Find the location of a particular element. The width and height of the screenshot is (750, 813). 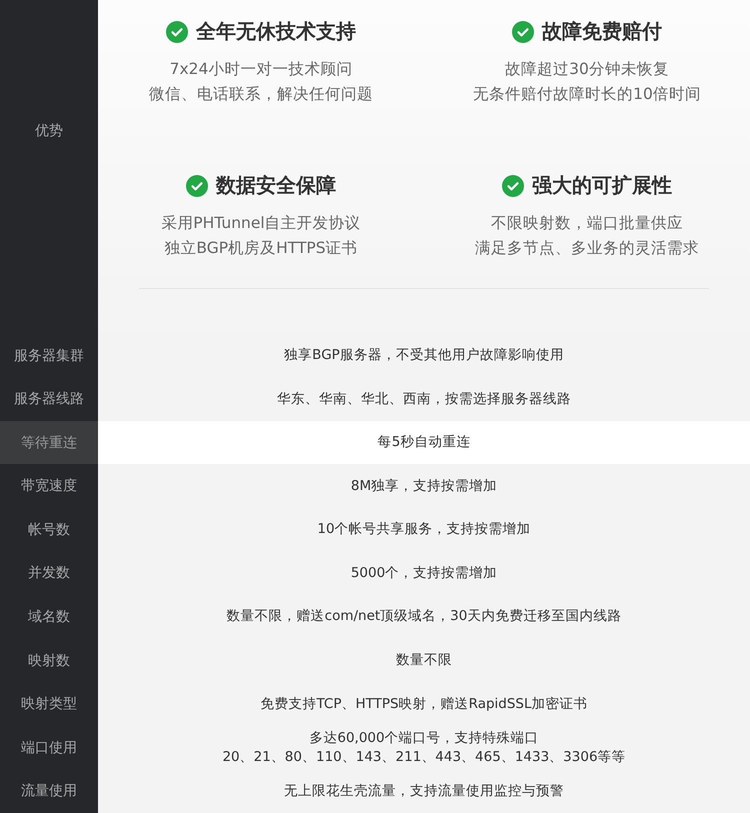

feature-description: 采用PHTunnel自主开发协议 is located at coordinates (261, 223).